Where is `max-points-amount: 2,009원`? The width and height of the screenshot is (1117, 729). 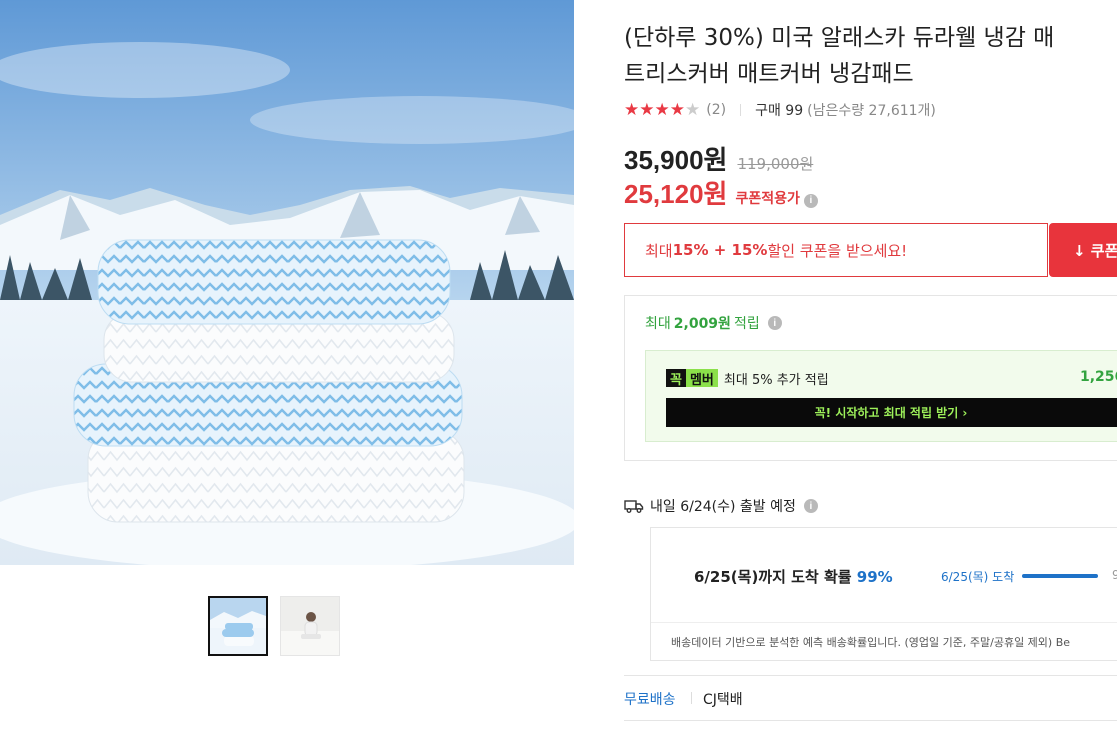 max-points-amount: 2,009원 is located at coordinates (702, 324).